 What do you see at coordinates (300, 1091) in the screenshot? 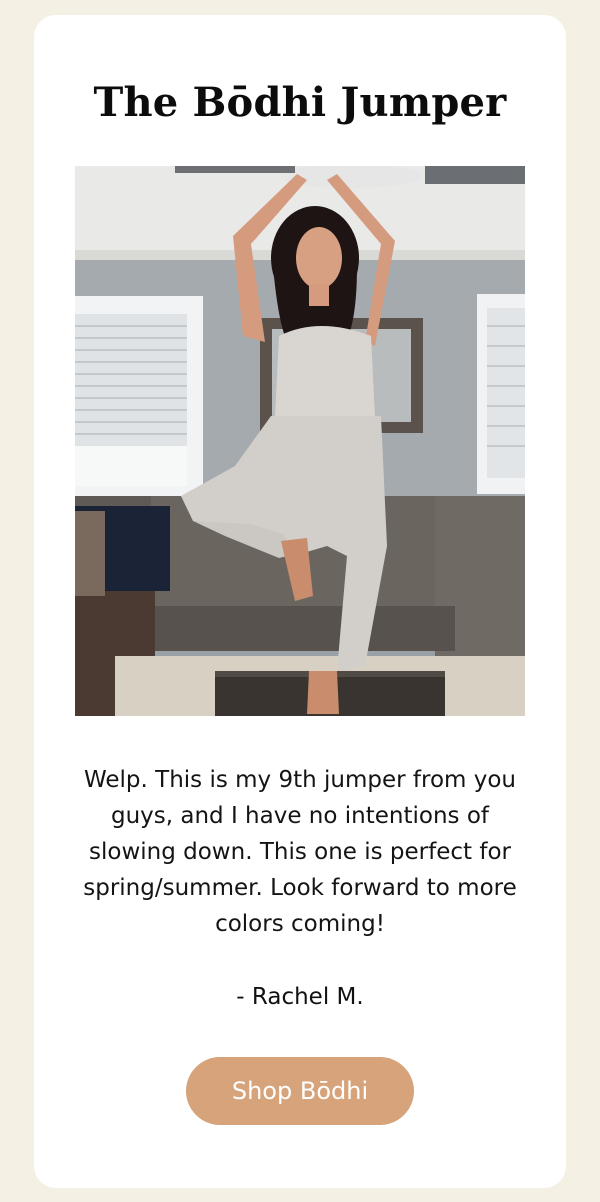
I see `shop-bodhi-button: Shop Bōdhi` at bounding box center [300, 1091].